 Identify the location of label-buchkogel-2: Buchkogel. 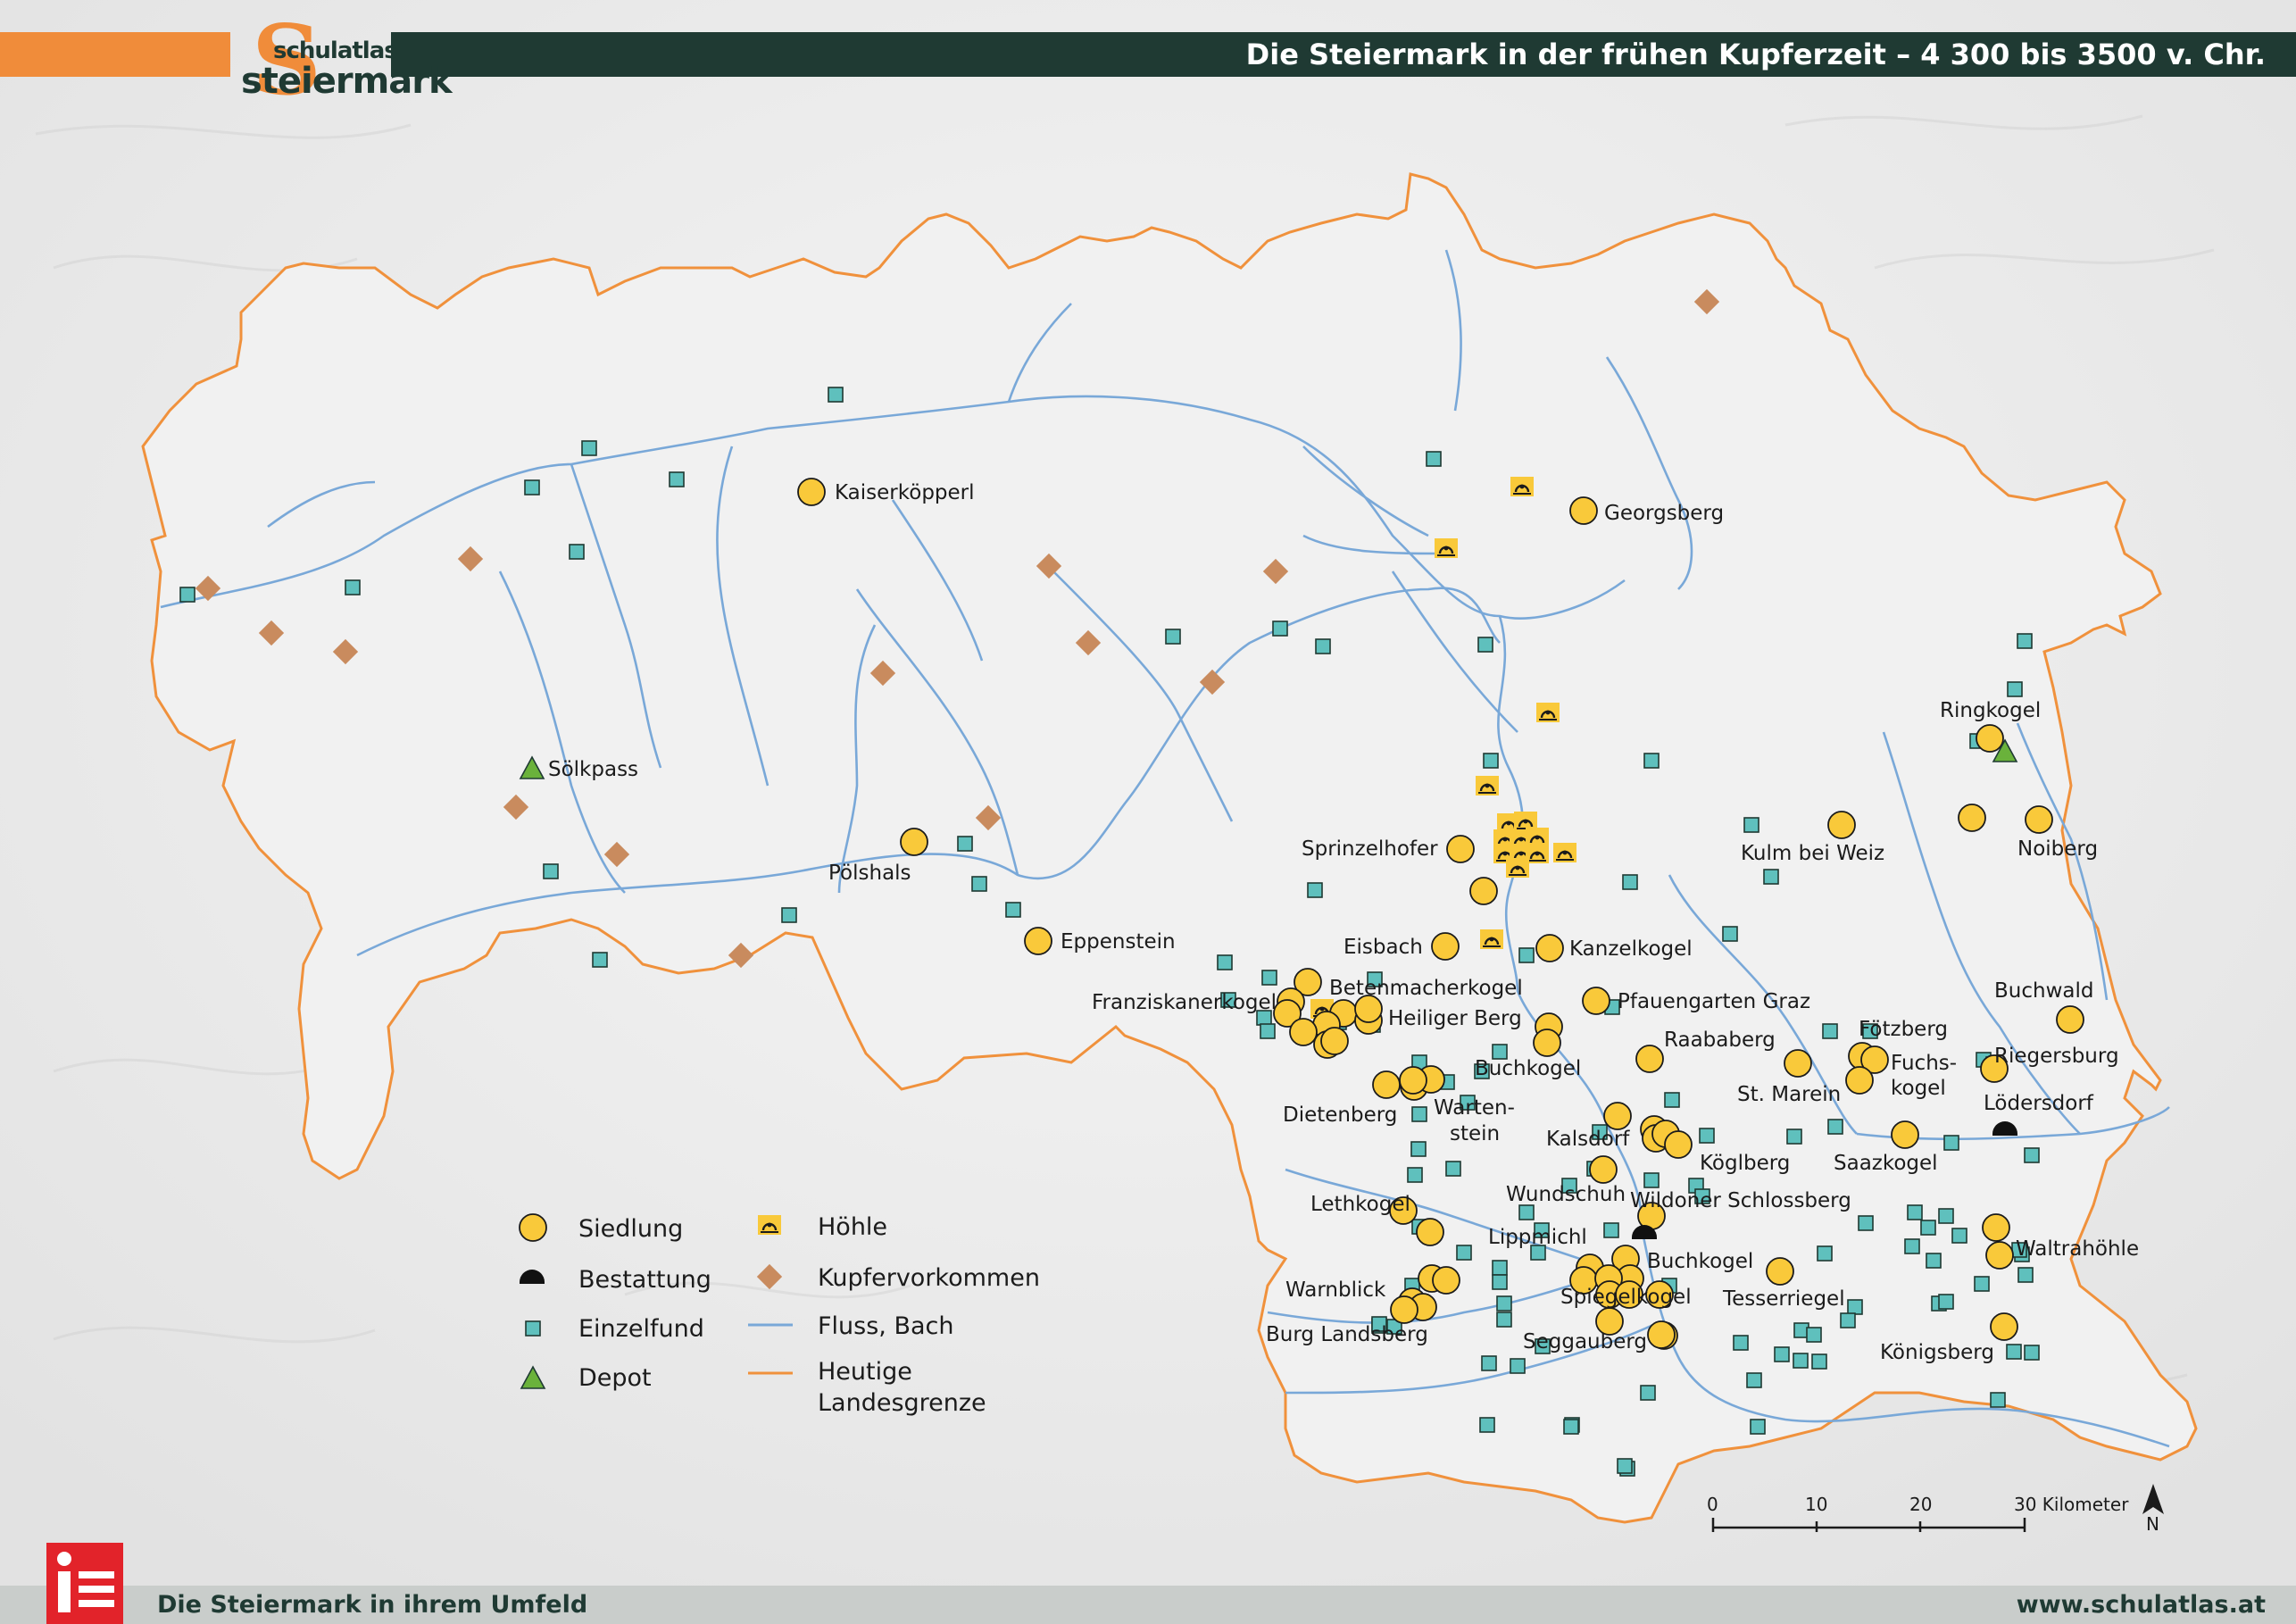
(1700, 1261).